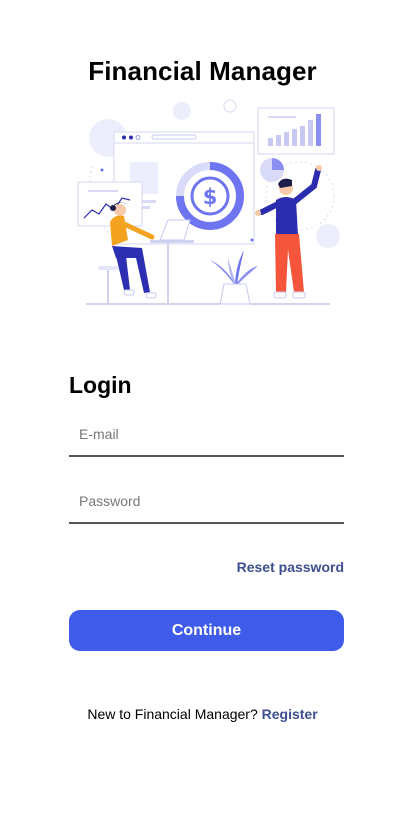  Describe the element at coordinates (210, 197) in the screenshot. I see `dollar-symbol: $` at that location.